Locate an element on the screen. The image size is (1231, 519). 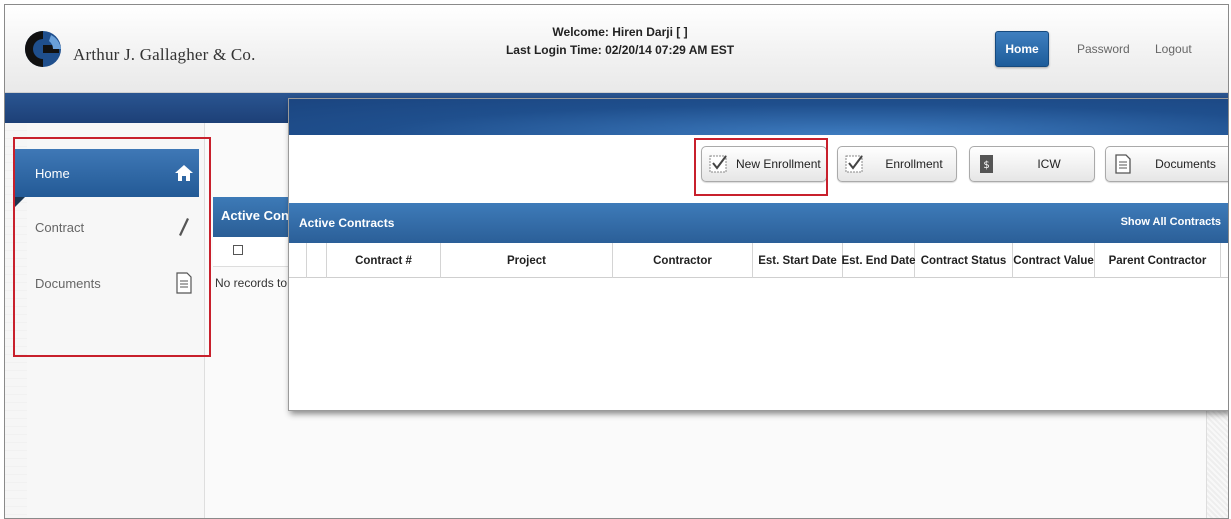
pencil-icon is located at coordinates (184, 227).